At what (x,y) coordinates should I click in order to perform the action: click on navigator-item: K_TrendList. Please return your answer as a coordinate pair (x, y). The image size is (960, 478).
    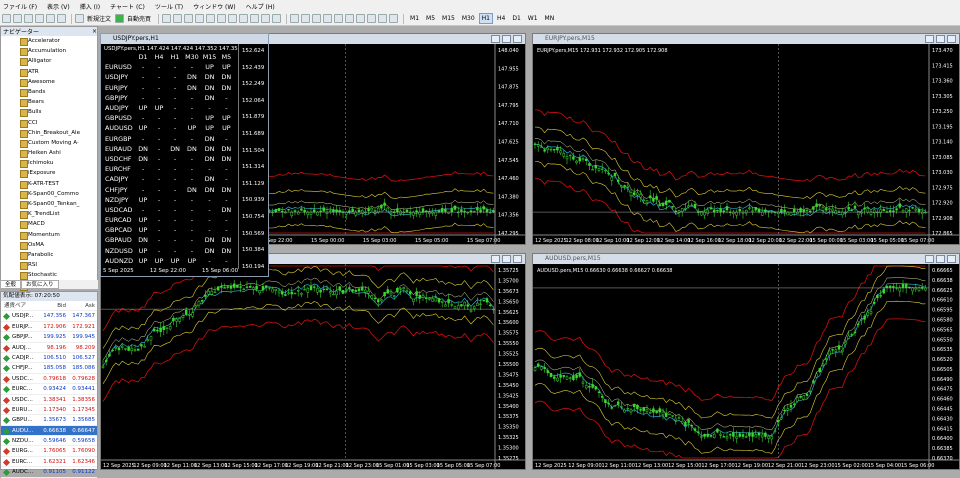
    Looking at the image, I should click on (49, 214).